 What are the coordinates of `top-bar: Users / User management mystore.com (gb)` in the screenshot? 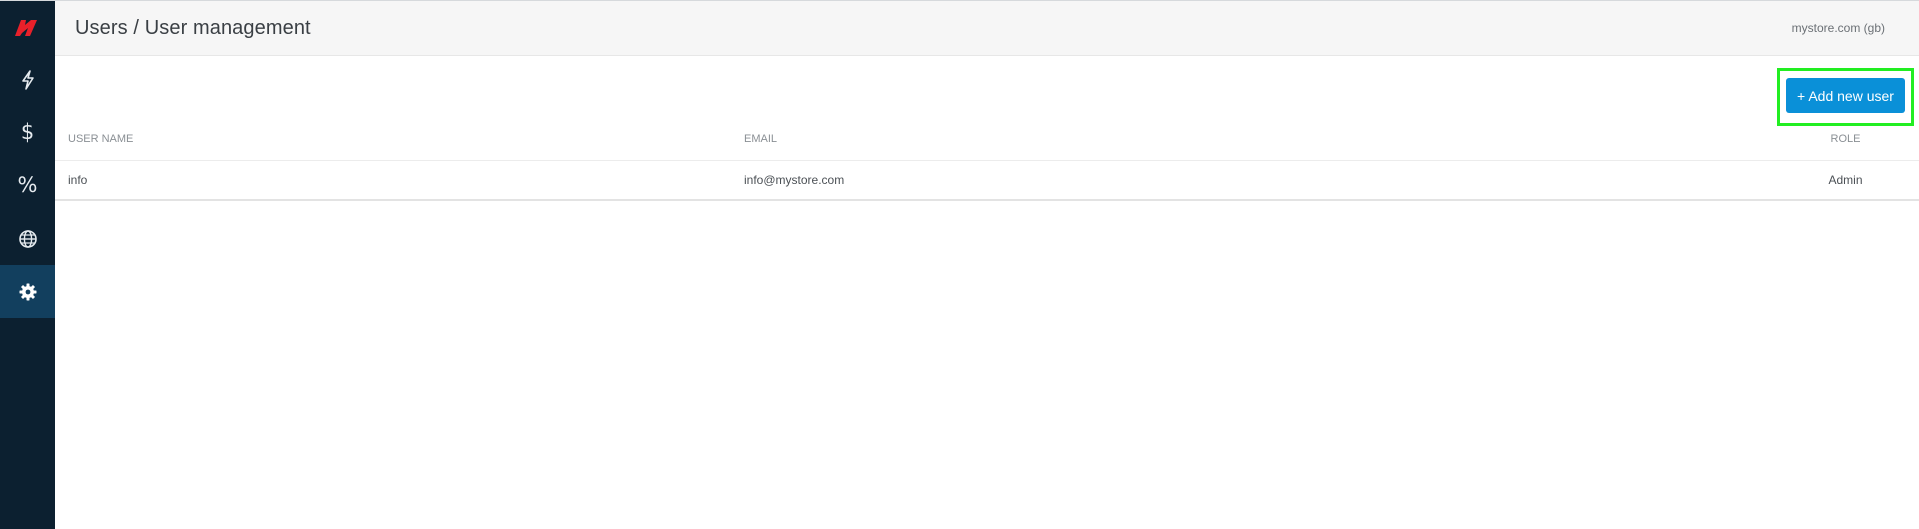 It's located at (987, 28).